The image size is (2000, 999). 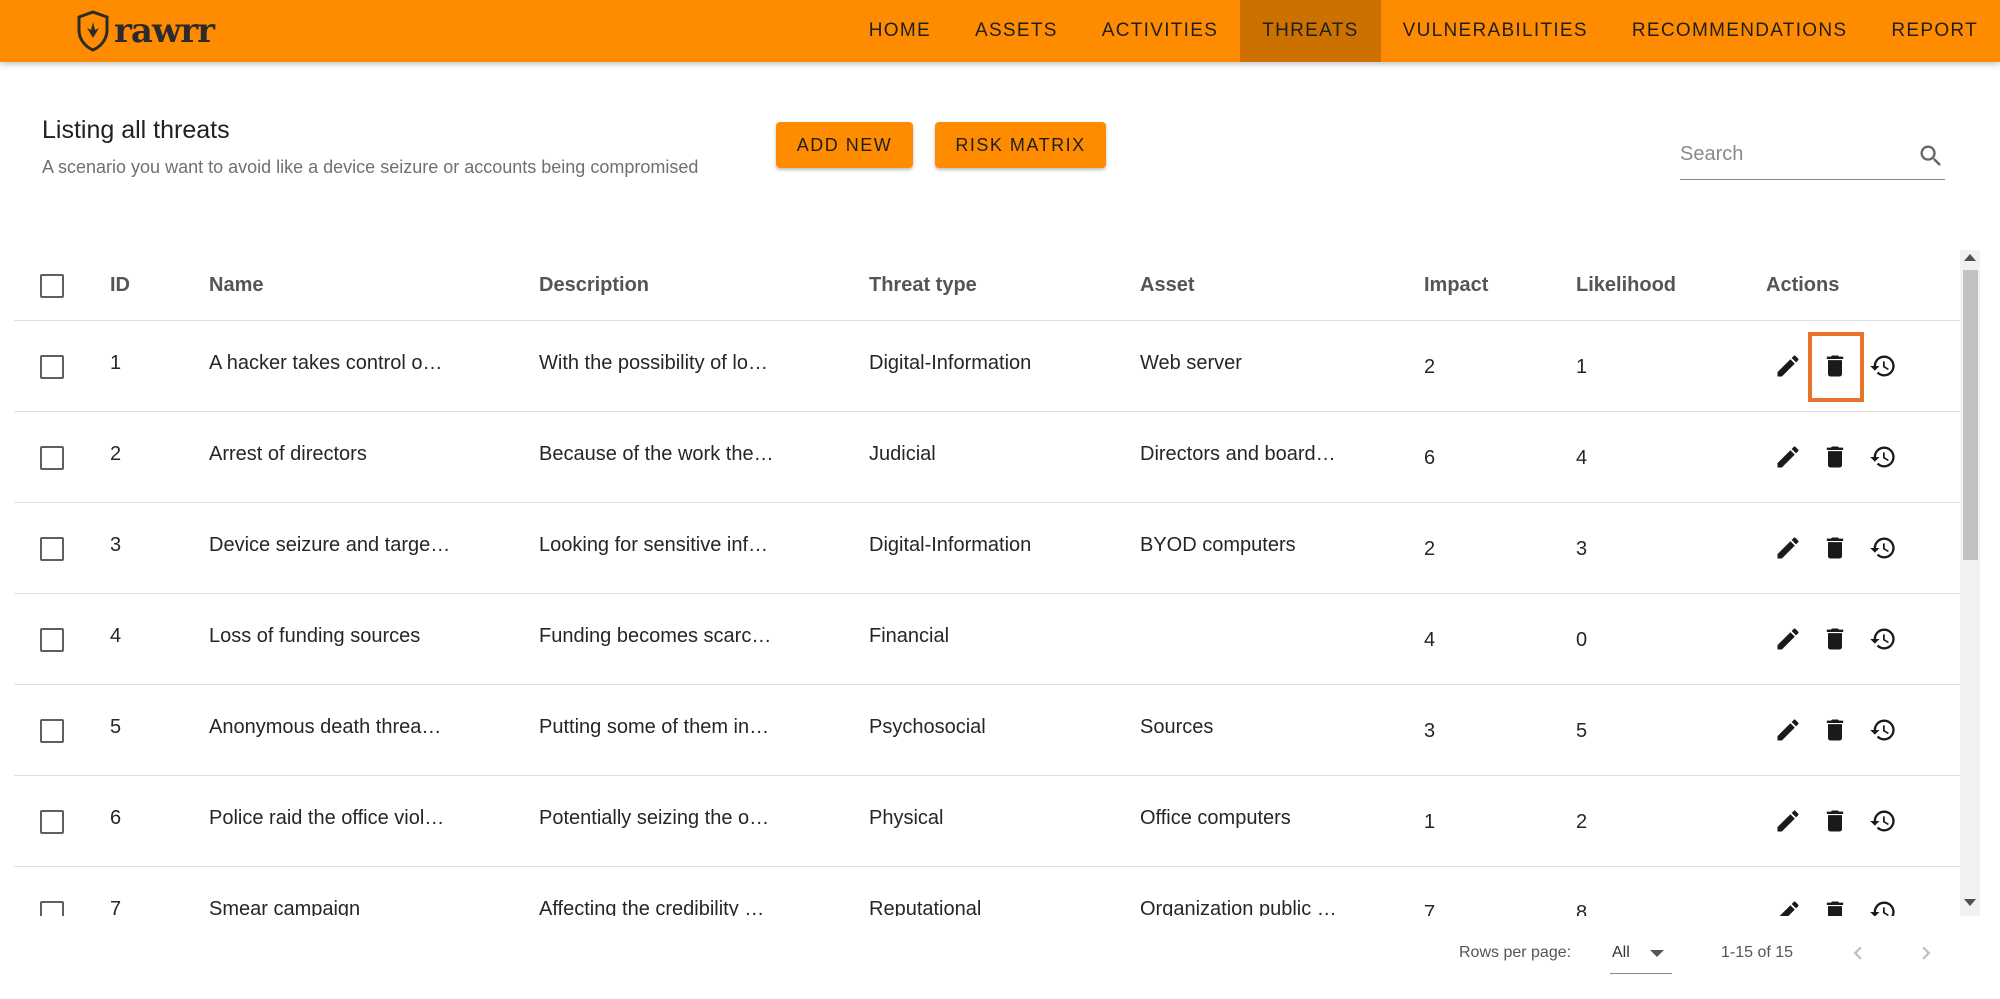 What do you see at coordinates (285, 907) in the screenshot?
I see `cell-name: Smear campaign` at bounding box center [285, 907].